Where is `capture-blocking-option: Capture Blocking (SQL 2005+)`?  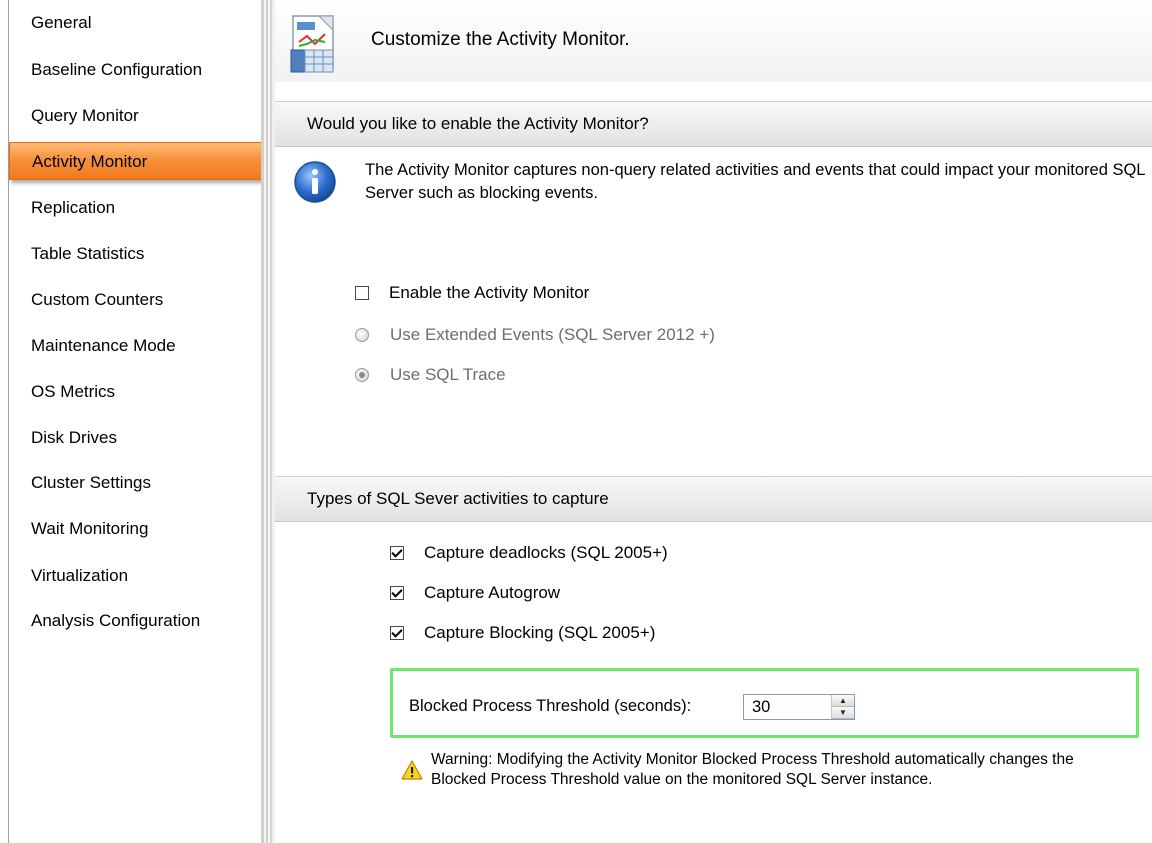
capture-blocking-option: Capture Blocking (SQL 2005+) is located at coordinates (522, 633).